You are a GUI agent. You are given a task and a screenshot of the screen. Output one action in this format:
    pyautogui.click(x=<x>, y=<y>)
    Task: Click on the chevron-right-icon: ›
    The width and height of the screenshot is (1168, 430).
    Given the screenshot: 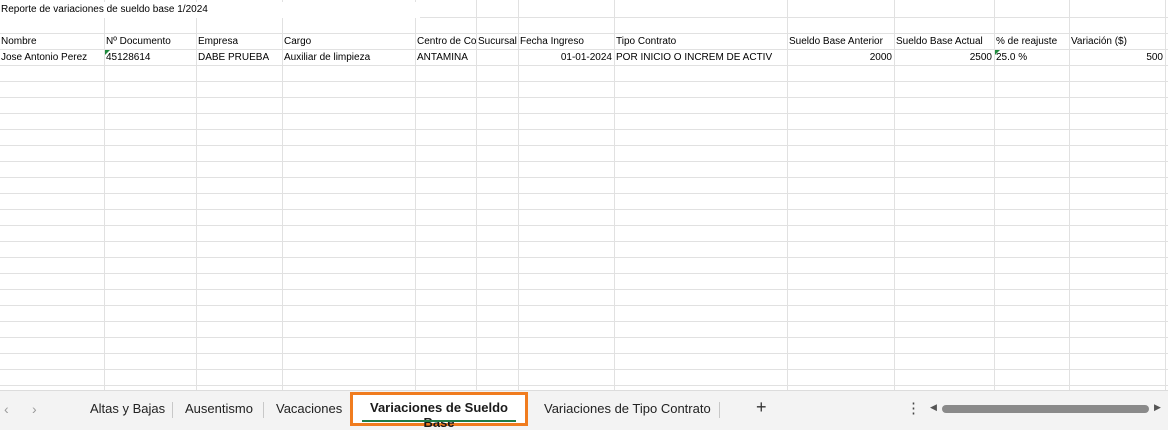 What is the action you would take?
    pyautogui.click(x=34, y=409)
    